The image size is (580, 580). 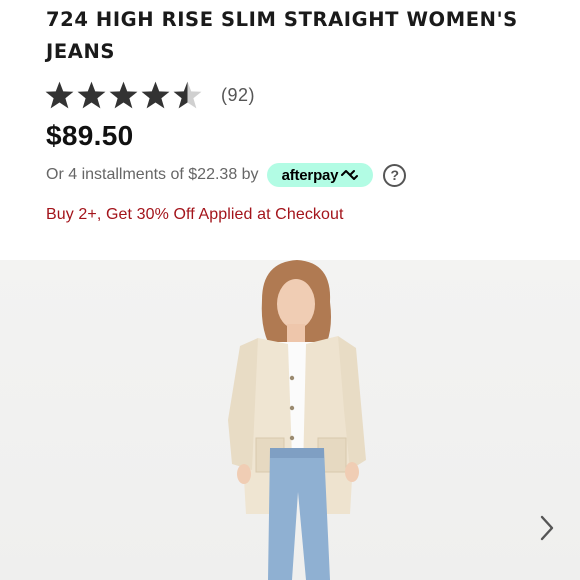 I want to click on afterpay-label: afterpay, so click(x=310, y=175).